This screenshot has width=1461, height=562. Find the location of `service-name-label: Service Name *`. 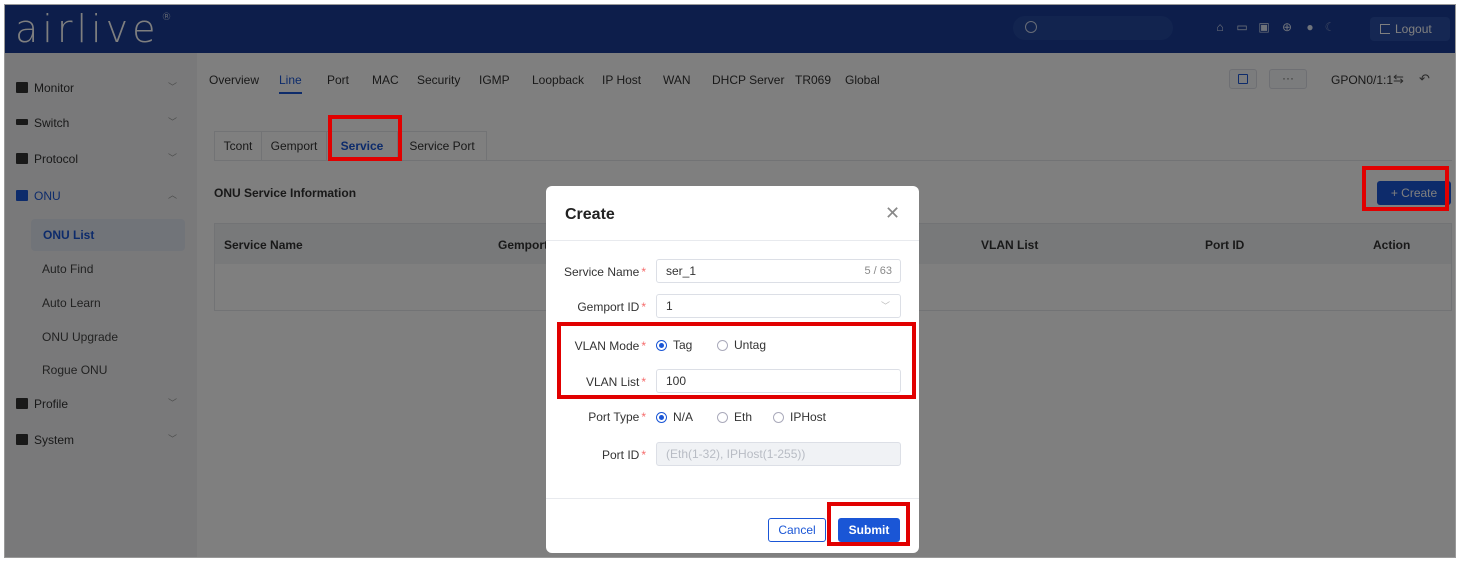

service-name-label: Service Name * is located at coordinates (604, 272).